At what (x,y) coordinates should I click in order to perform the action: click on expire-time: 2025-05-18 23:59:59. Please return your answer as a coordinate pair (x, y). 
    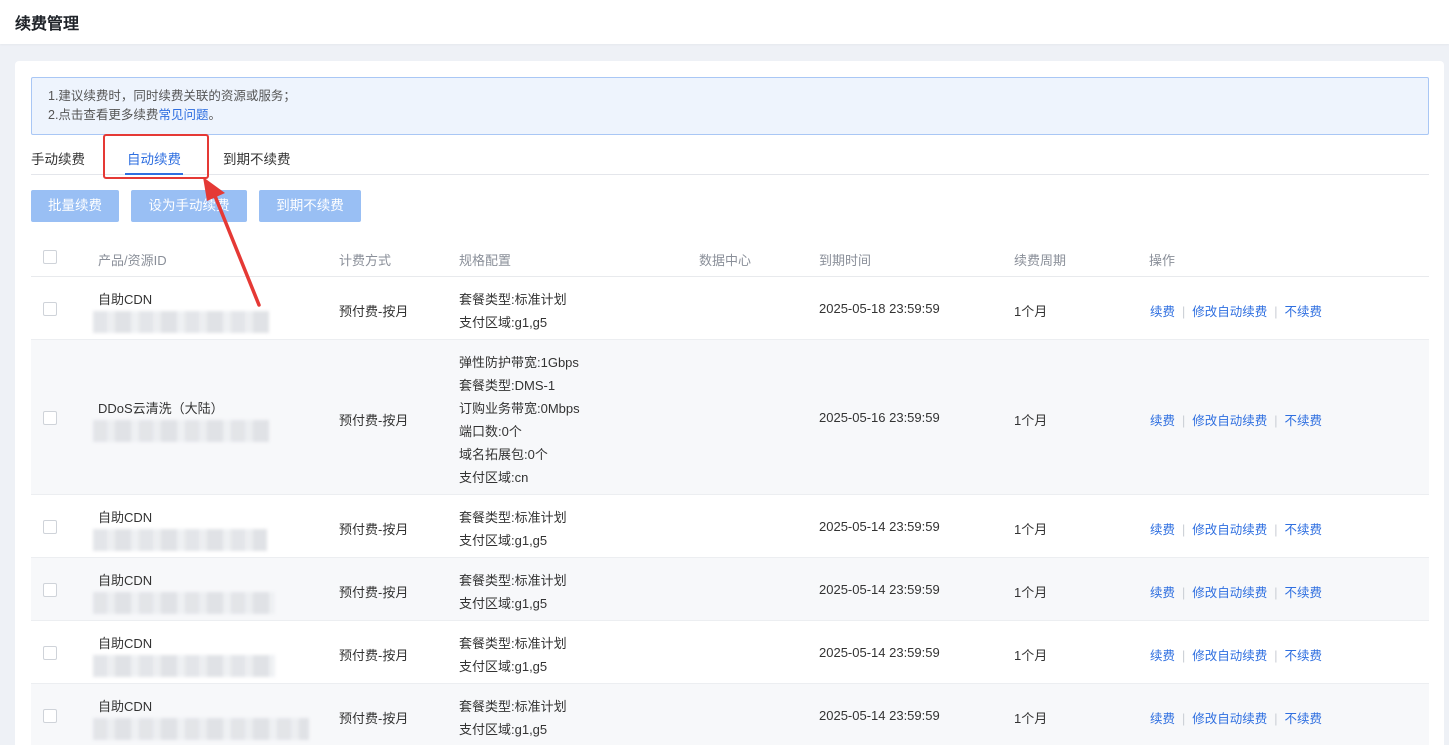
    Looking at the image, I should click on (879, 308).